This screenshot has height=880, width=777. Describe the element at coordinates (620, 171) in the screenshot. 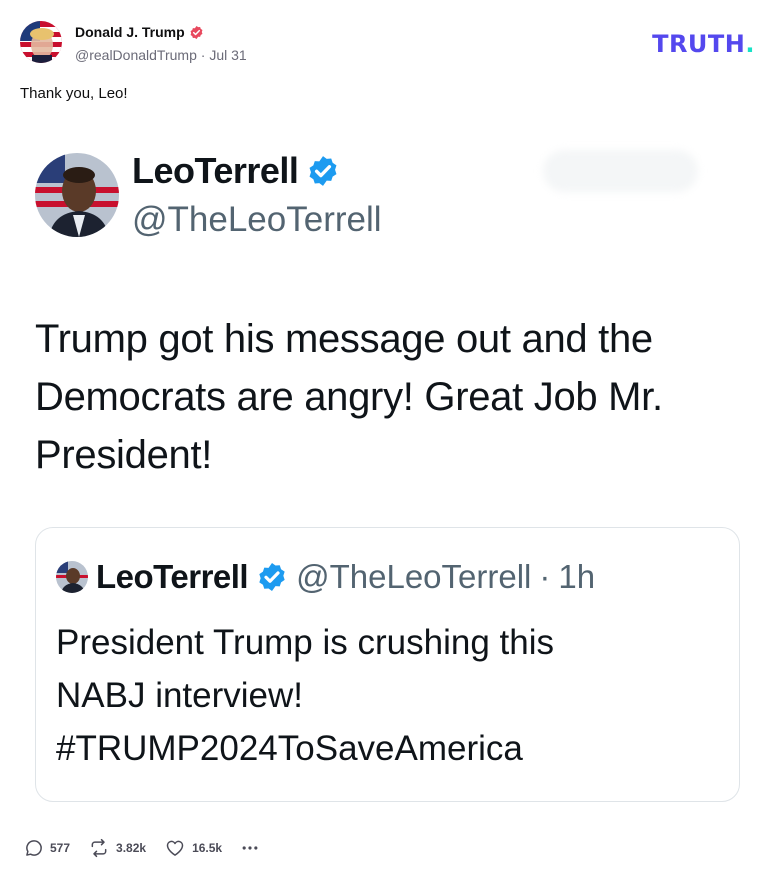

I see `blurred-follow-button` at that location.